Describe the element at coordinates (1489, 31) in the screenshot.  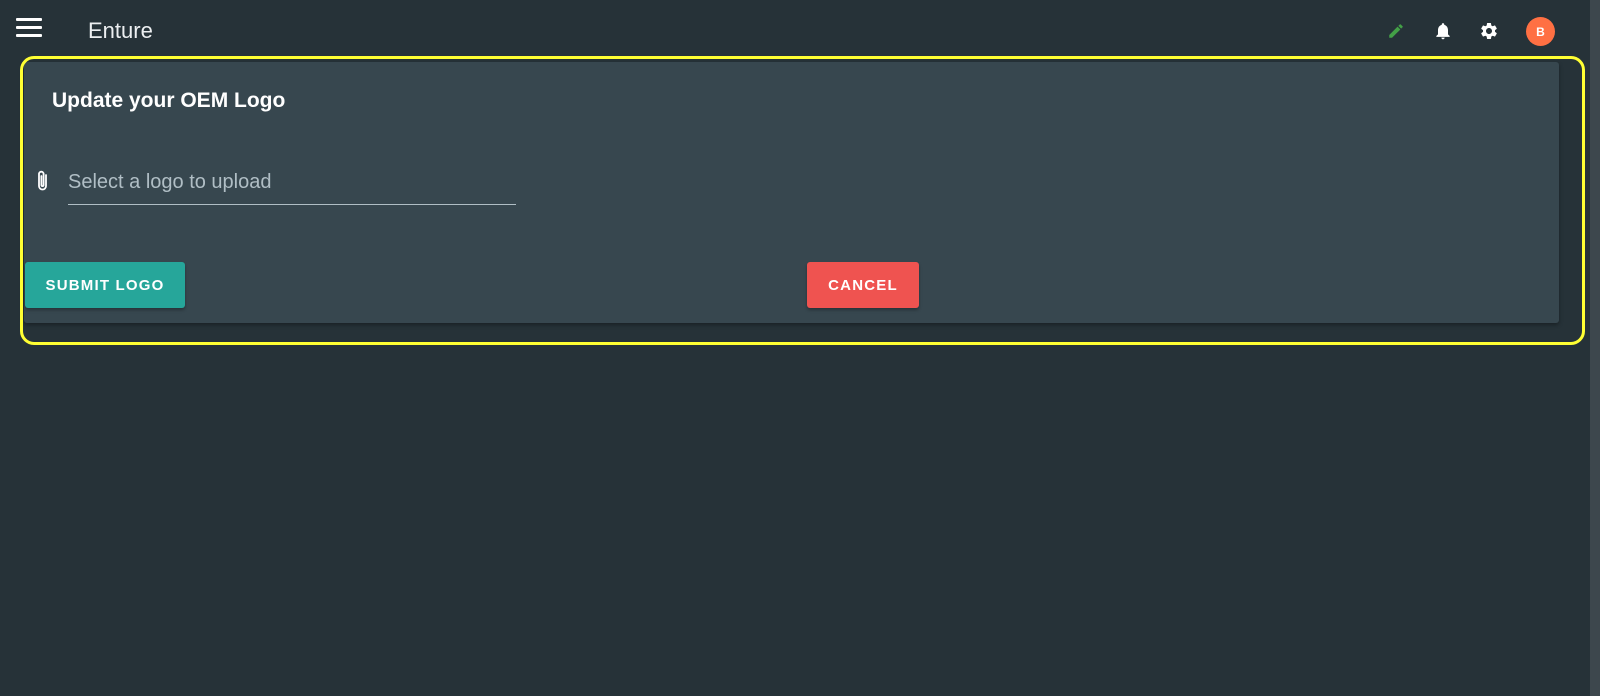
I see `gear-icon` at that location.